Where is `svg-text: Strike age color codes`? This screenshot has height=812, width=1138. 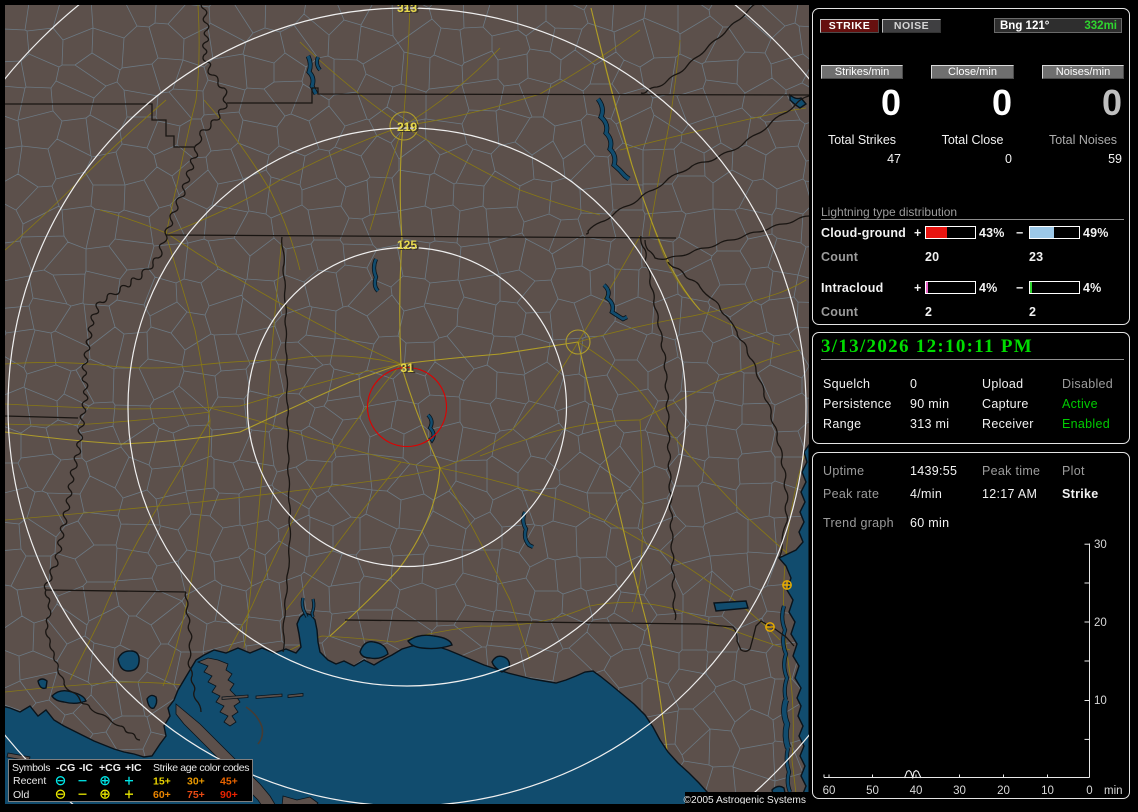
svg-text: Strike age color codes is located at coordinates (201, 768).